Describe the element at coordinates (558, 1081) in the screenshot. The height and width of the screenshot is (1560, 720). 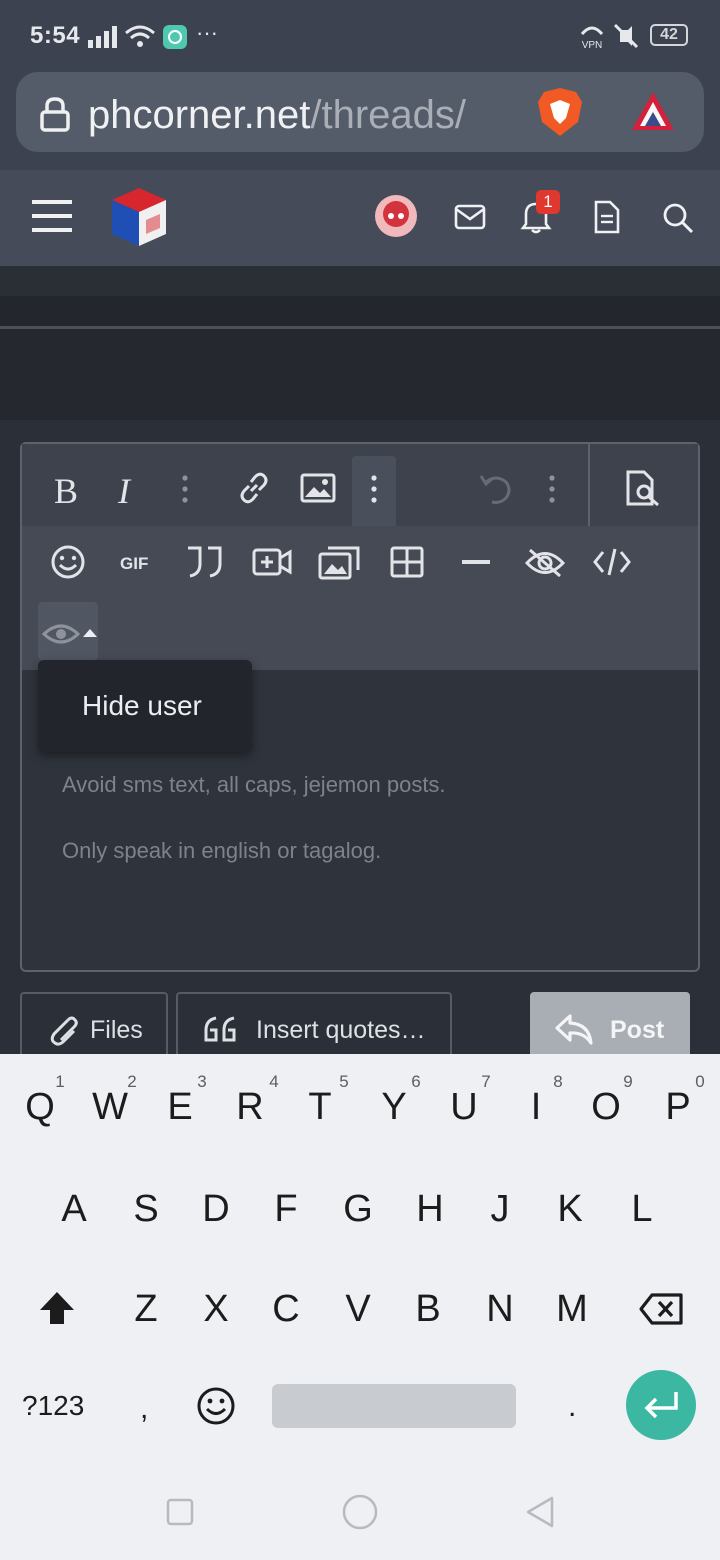
I see `key-hint-number: 8` at that location.